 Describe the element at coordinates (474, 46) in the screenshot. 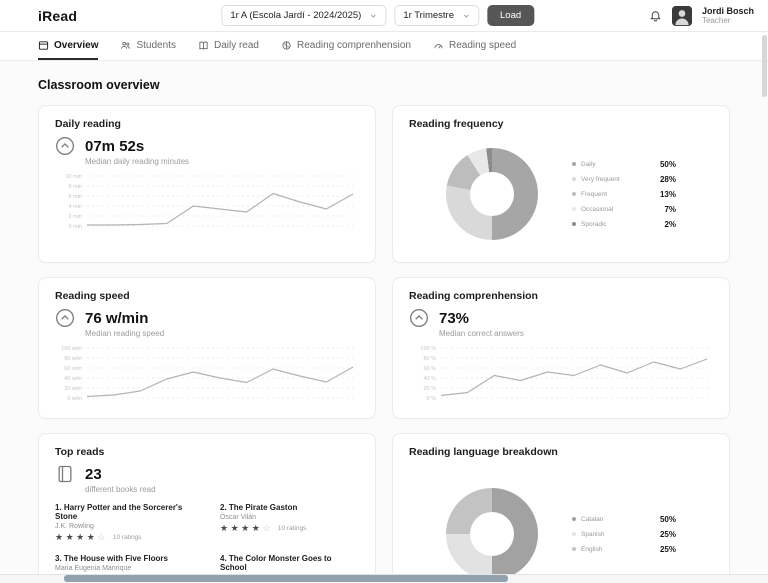

I see `tab-reading-speed: Reading speed` at that location.